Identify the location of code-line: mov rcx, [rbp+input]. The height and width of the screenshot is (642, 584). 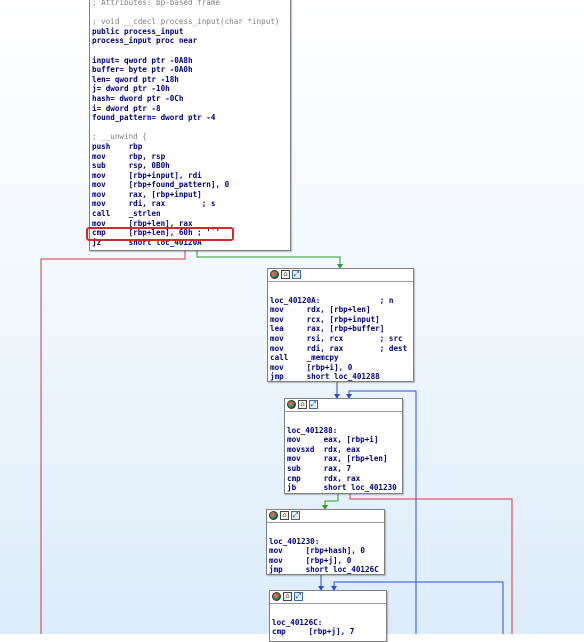
(340, 320).